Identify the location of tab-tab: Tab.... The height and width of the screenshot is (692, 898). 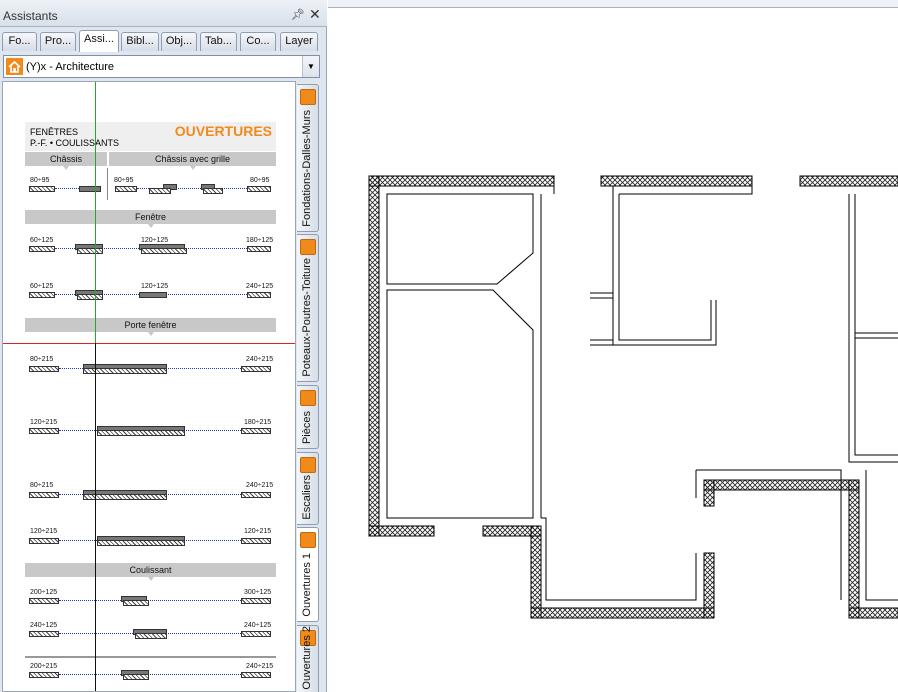
(218, 41).